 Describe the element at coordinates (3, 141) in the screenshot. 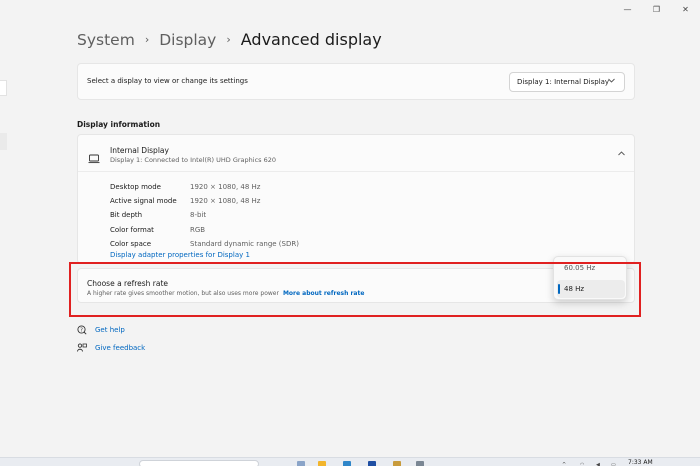

I see `sidebar-fragment-selected` at that location.